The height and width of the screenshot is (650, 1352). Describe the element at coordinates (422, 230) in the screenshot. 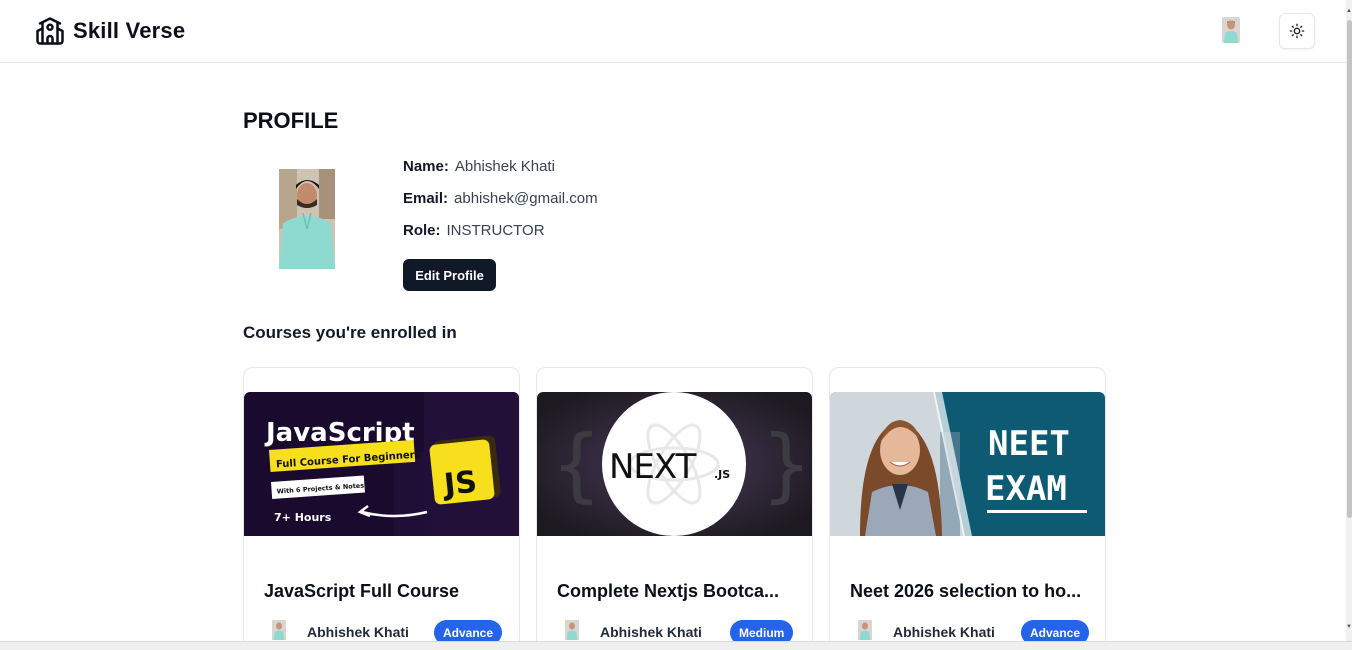

I see `role-label: Role:` at that location.